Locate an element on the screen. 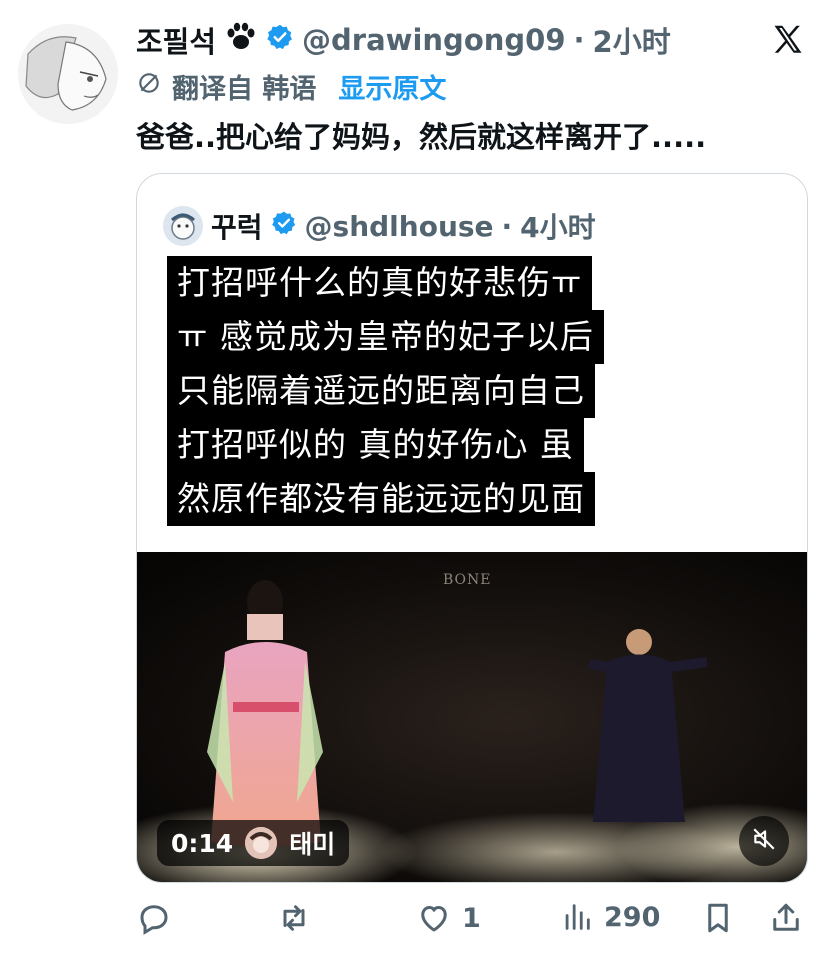 This screenshot has height=970, width=828. bookmark-button is located at coordinates (718, 918).